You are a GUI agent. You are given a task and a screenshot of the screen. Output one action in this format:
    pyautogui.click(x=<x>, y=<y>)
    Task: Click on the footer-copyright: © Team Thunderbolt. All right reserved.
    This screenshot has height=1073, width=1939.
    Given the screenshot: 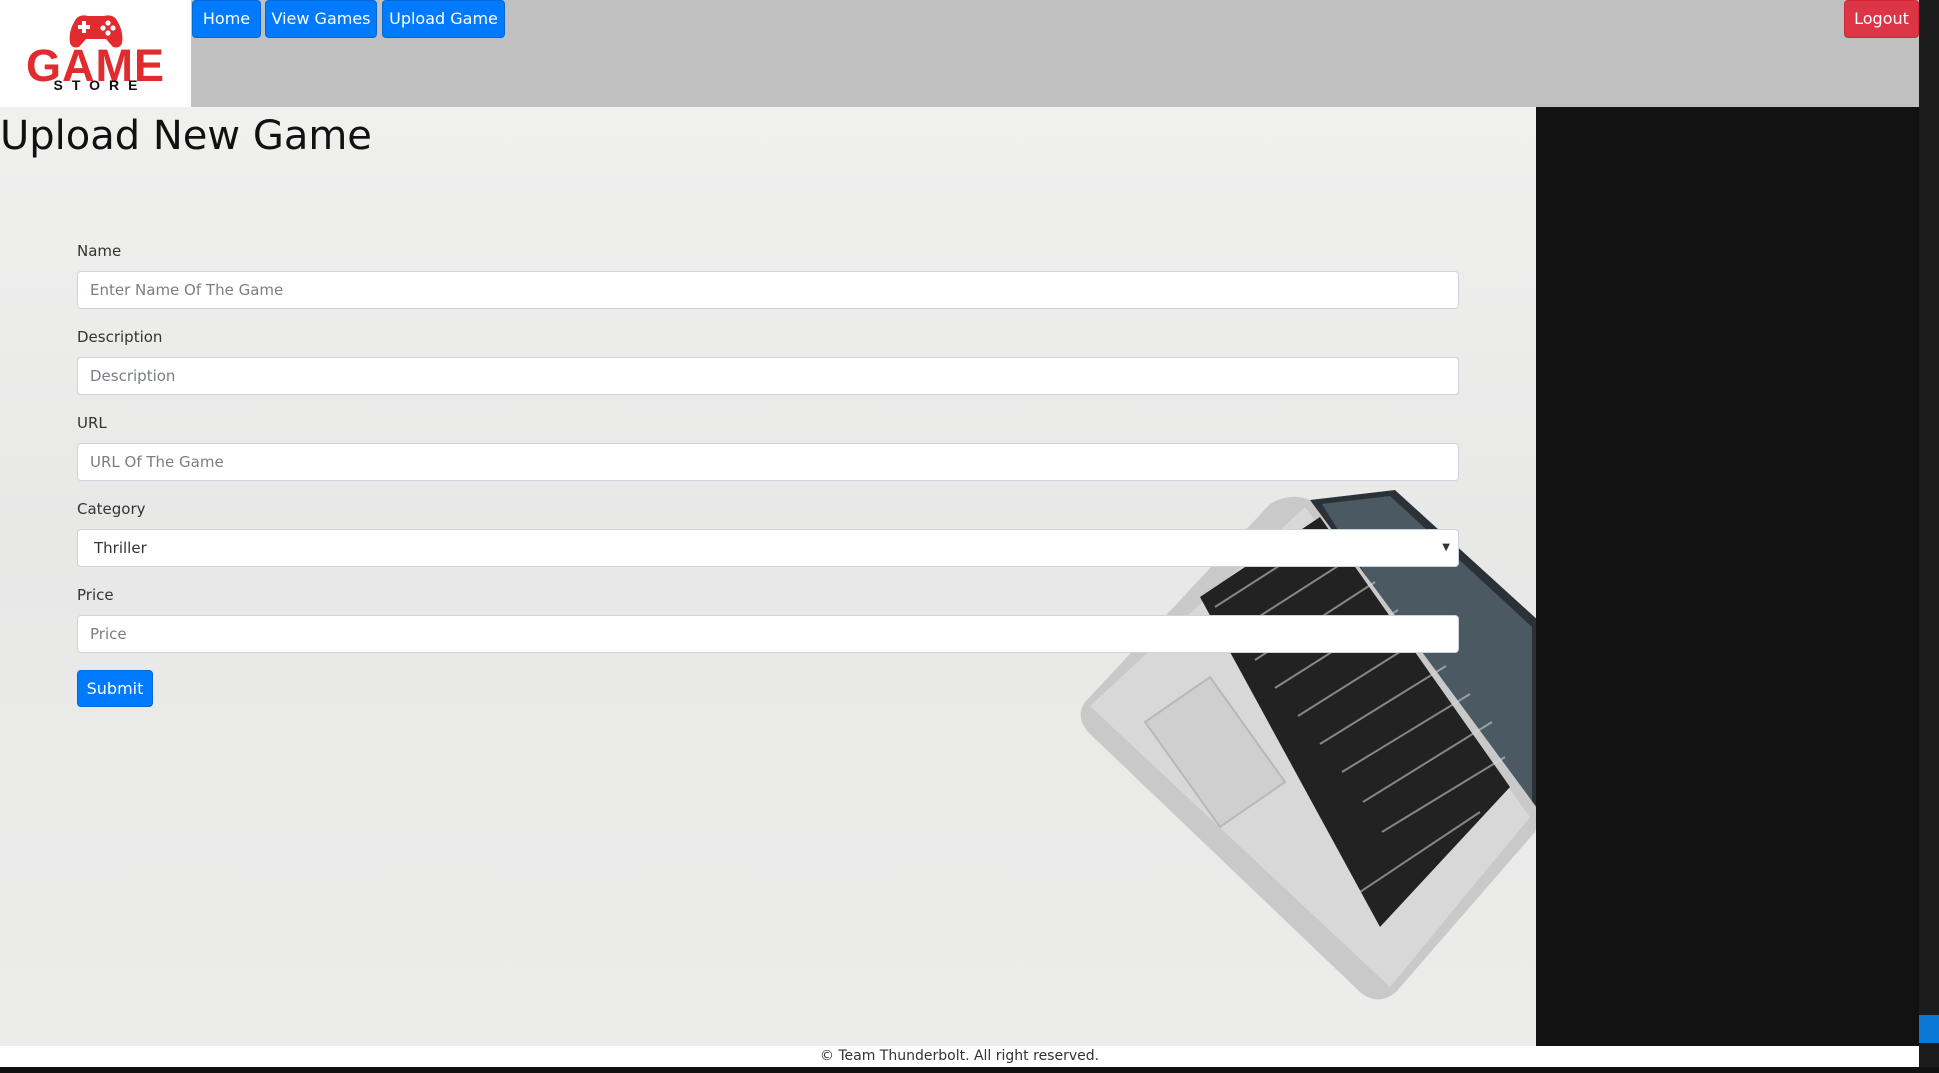 What is the action you would take?
    pyautogui.click(x=959, y=1056)
    